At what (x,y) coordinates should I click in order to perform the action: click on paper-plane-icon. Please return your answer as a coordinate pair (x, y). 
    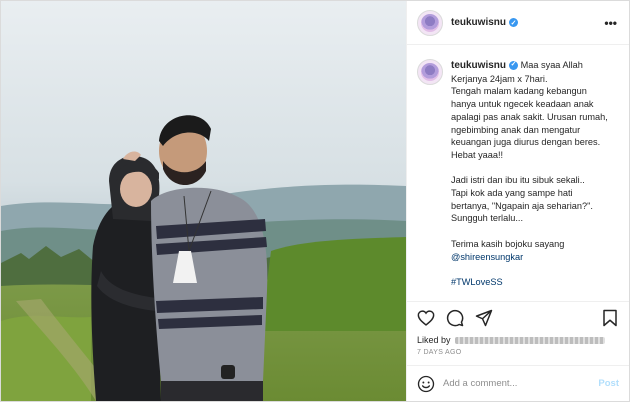
    Looking at the image, I should click on (484, 317).